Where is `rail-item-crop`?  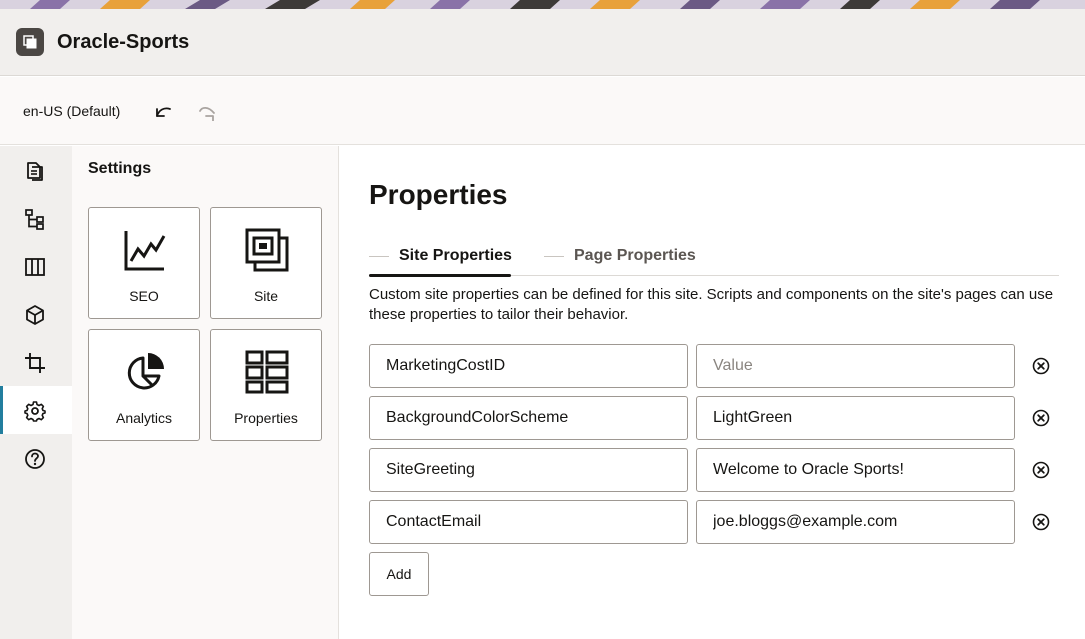 rail-item-crop is located at coordinates (36, 362).